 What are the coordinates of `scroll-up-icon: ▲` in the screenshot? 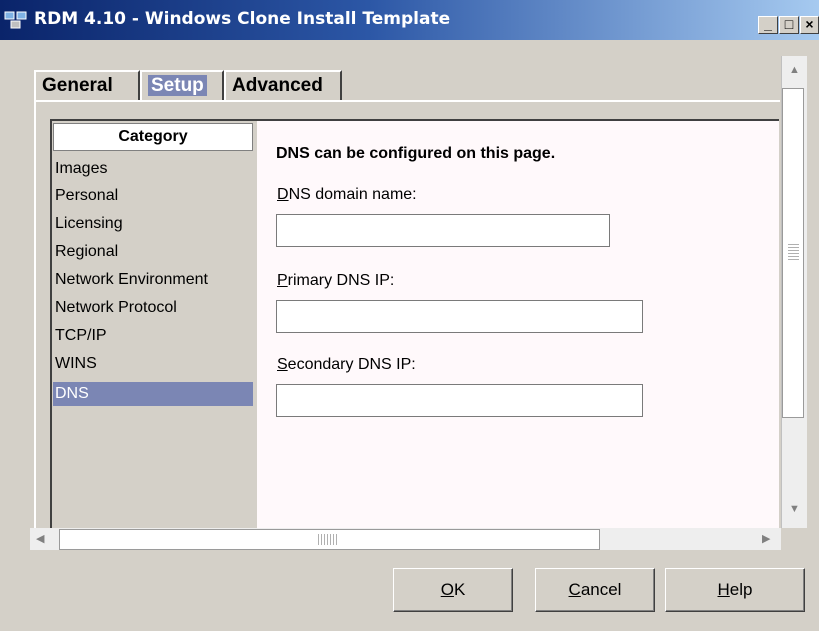 It's located at (794, 70).